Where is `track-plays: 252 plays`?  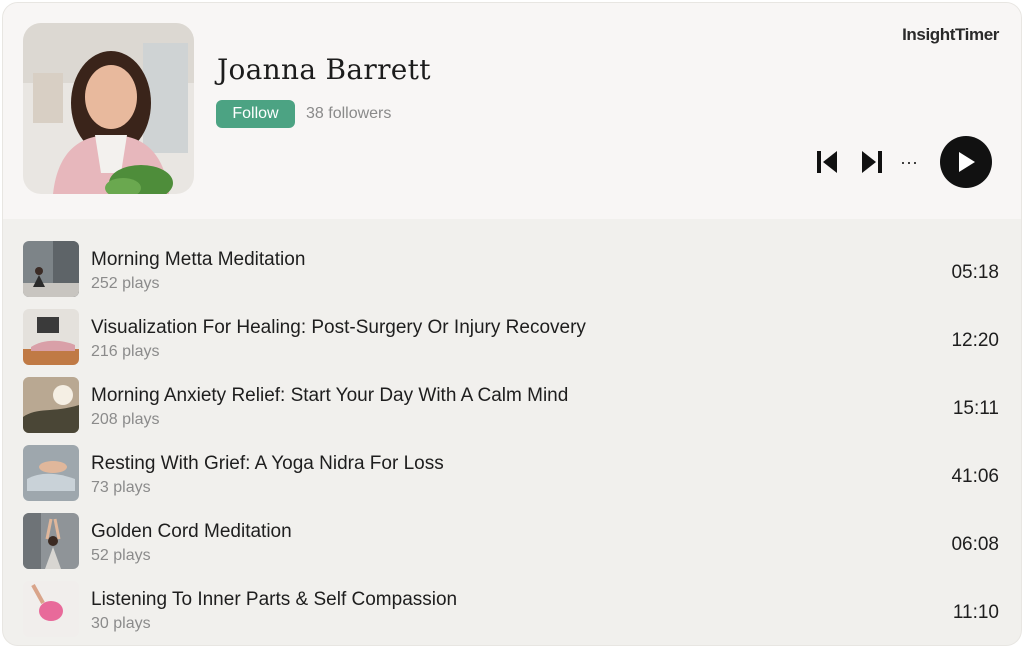 track-plays: 252 plays is located at coordinates (125, 283).